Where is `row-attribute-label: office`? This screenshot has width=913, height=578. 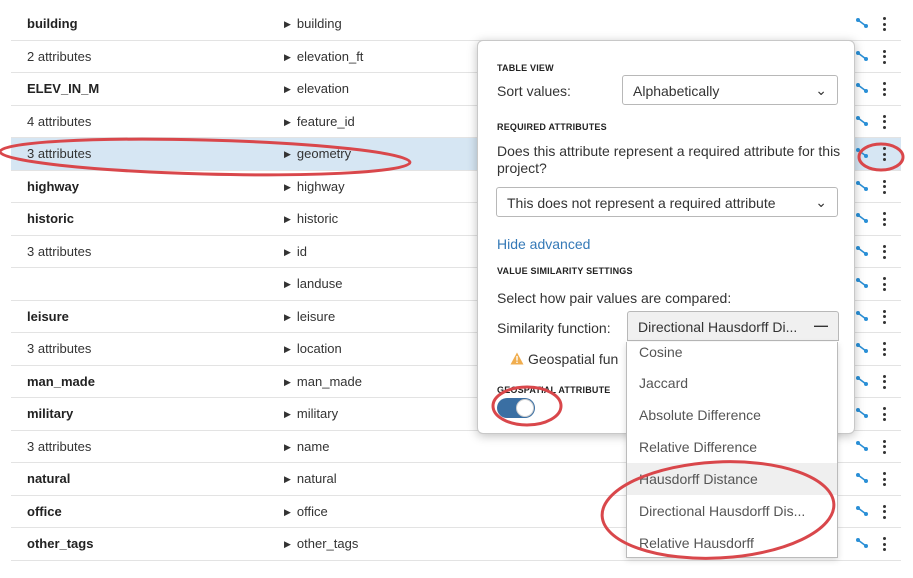
row-attribute-label: office is located at coordinates (312, 511).